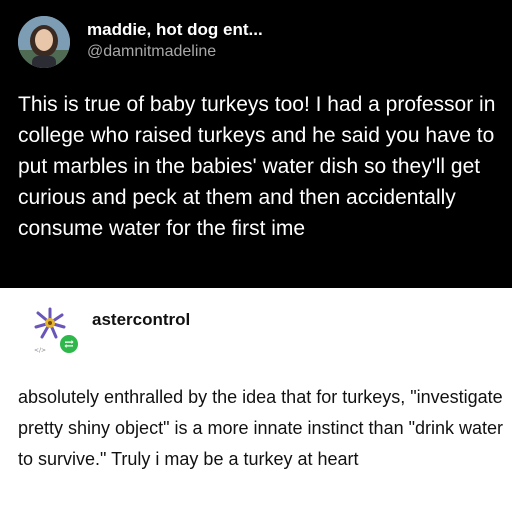 The width and height of the screenshot is (512, 512). I want to click on reblog-icon, so click(69, 344).